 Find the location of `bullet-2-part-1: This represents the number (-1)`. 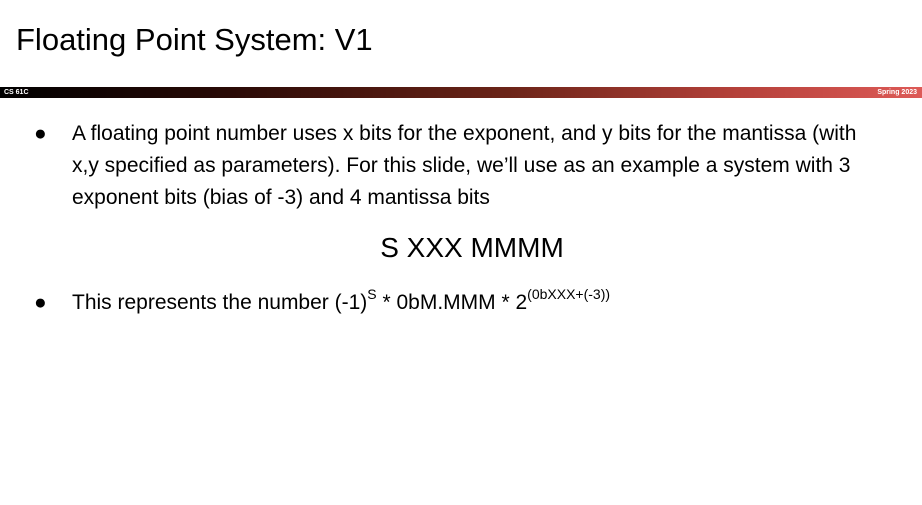

bullet-2-part-1: This represents the number (-1) is located at coordinates (220, 302).